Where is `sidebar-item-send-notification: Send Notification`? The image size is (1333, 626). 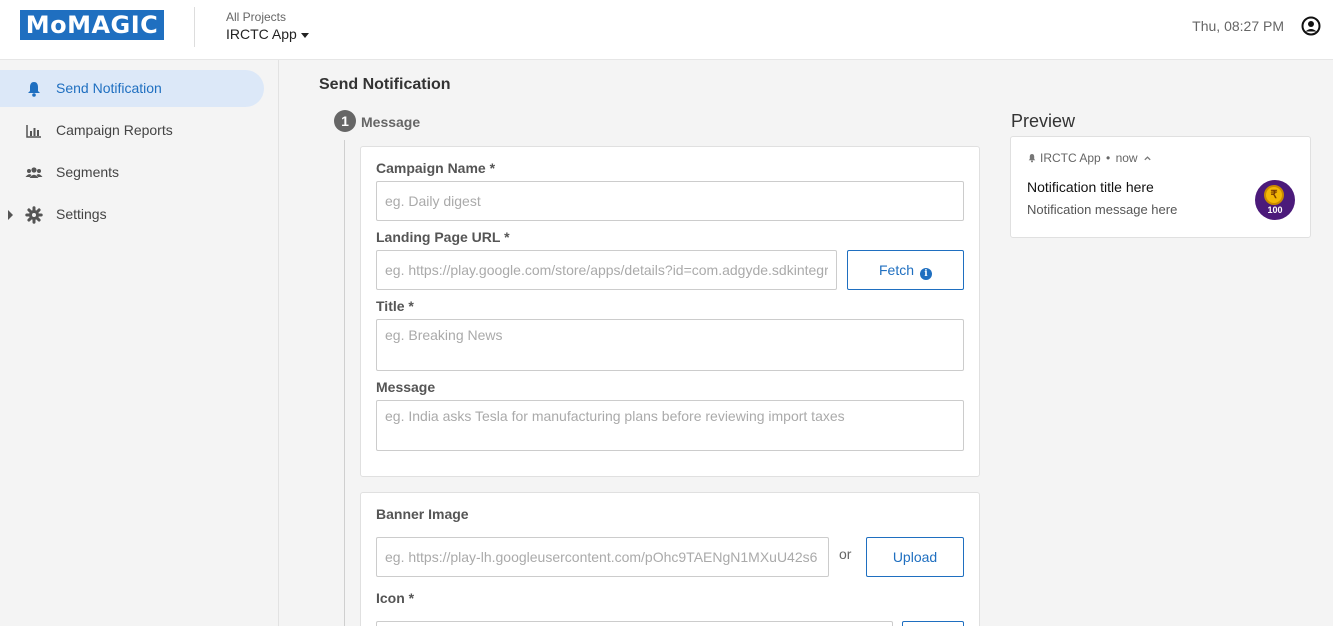 sidebar-item-send-notification: Send Notification is located at coordinates (132, 88).